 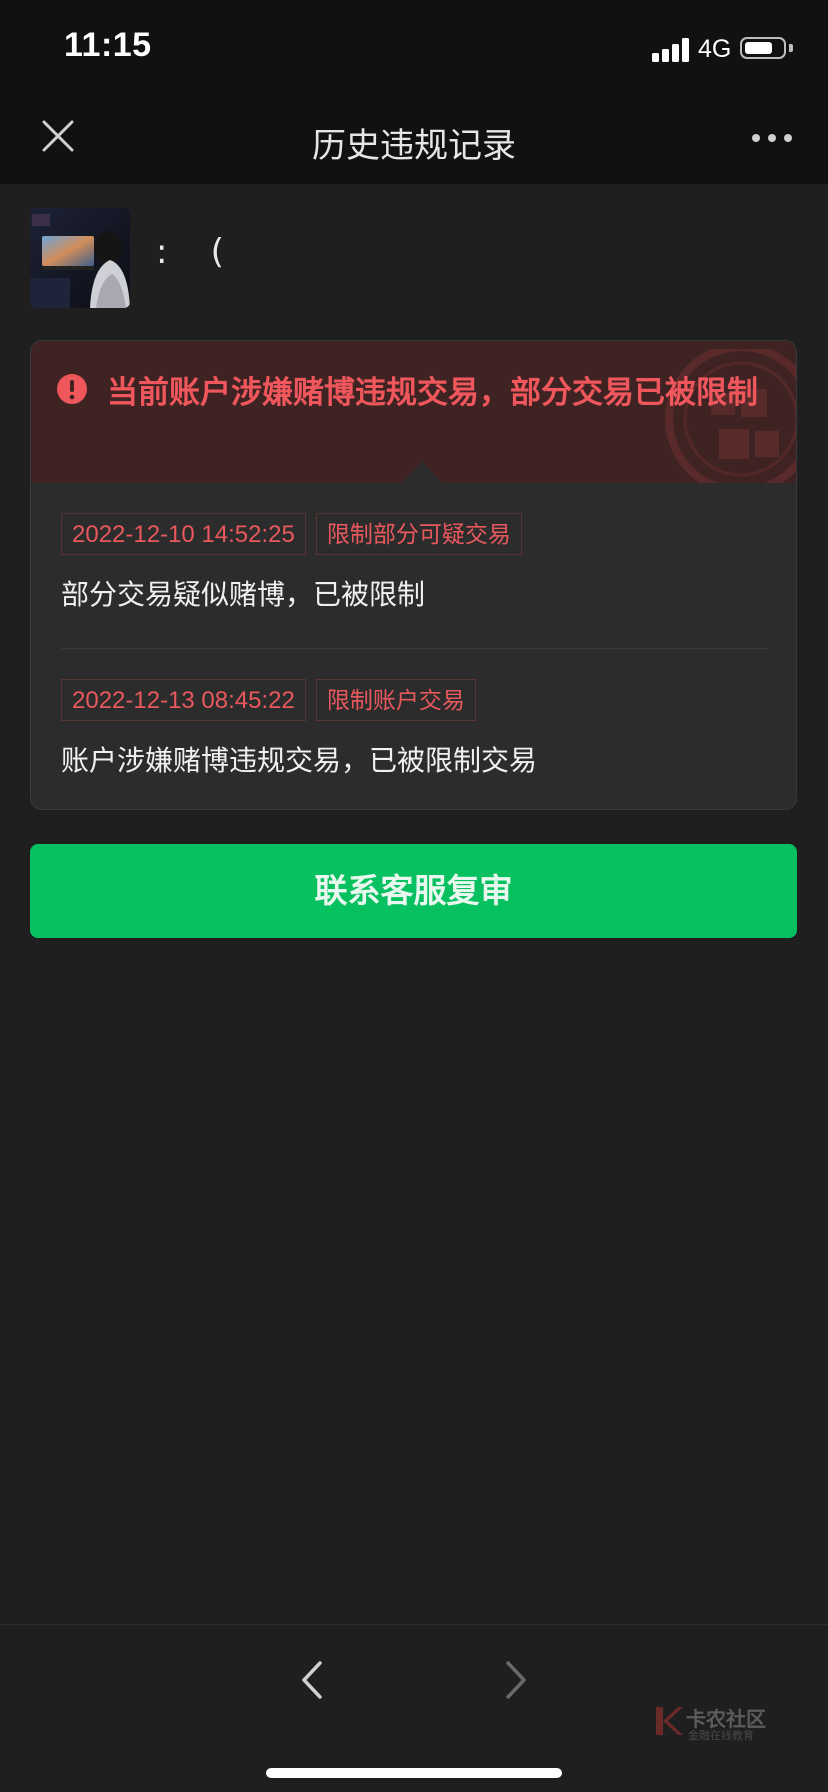 What do you see at coordinates (422, 472) in the screenshot?
I see `card-pointer` at bounding box center [422, 472].